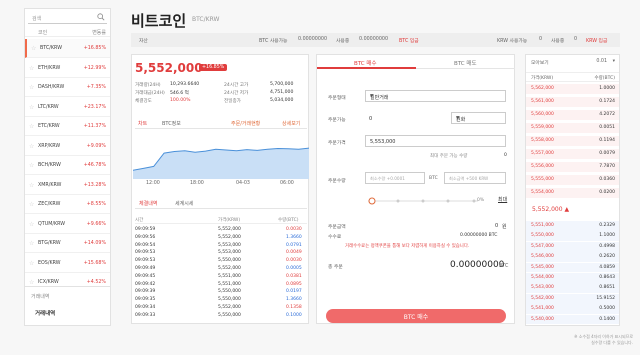 The image size is (640, 355). What do you see at coordinates (99, 32) in the screenshot?
I see `col-change: 변동률` at bounding box center [99, 32].